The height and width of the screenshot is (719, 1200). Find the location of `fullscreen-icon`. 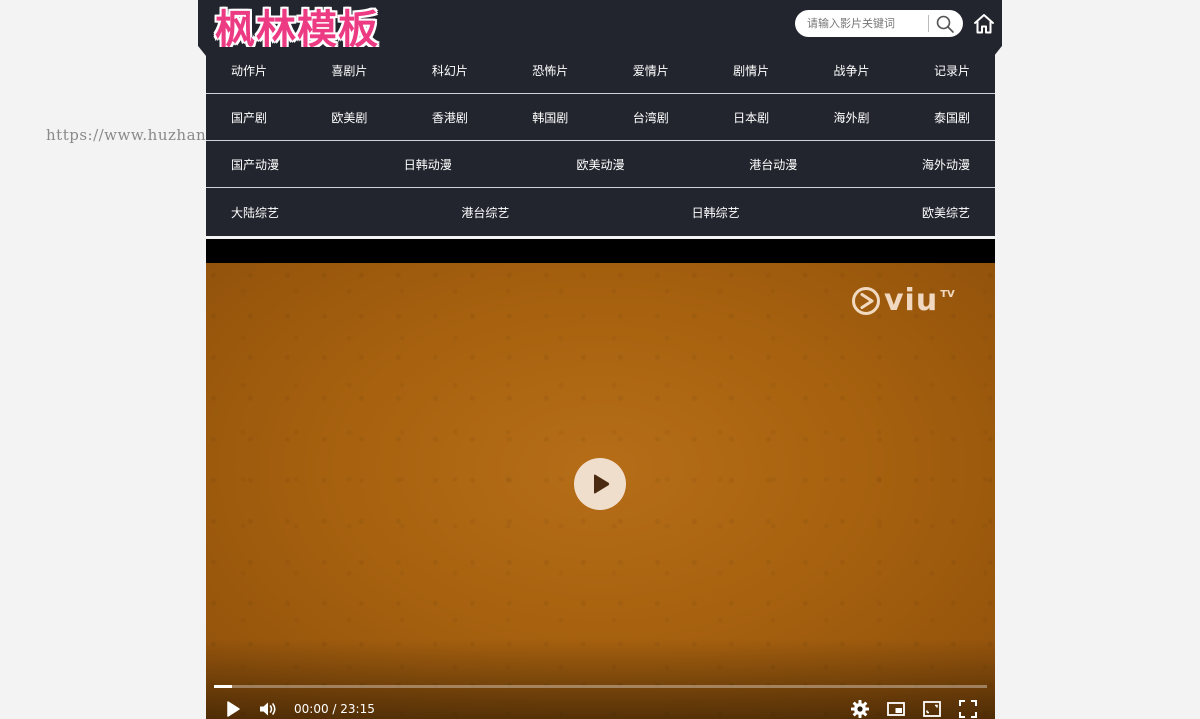

fullscreen-icon is located at coordinates (968, 709).